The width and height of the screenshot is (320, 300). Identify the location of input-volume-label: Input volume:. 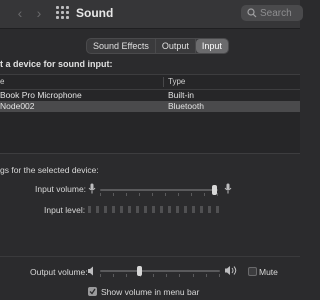
(61, 189).